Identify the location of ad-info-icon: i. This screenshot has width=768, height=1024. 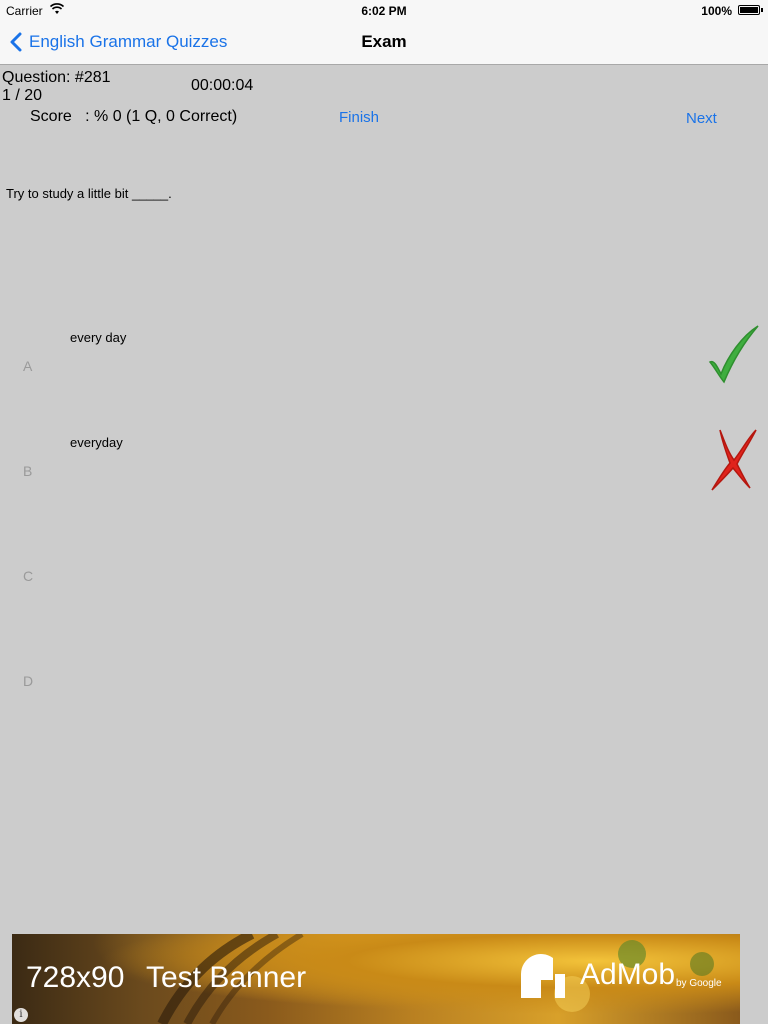
(21, 1015).